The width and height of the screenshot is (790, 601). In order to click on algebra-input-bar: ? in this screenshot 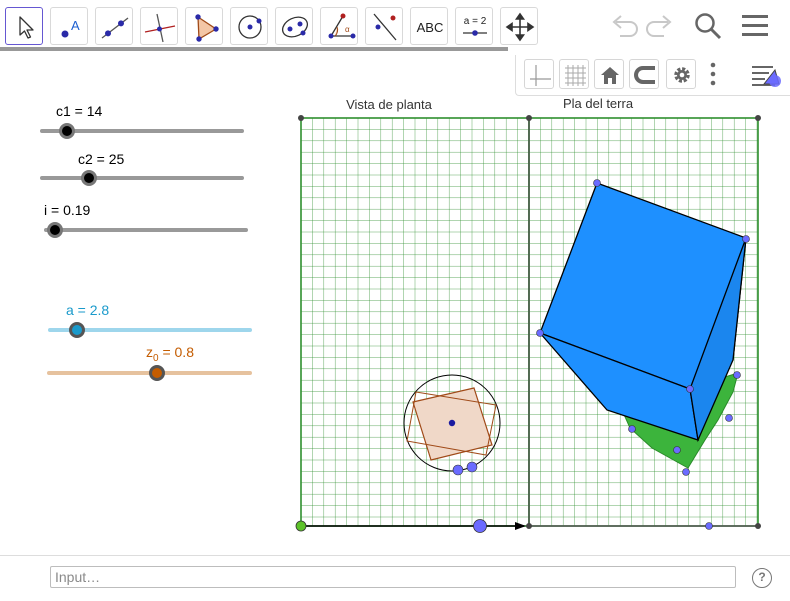, I will do `click(395, 578)`.